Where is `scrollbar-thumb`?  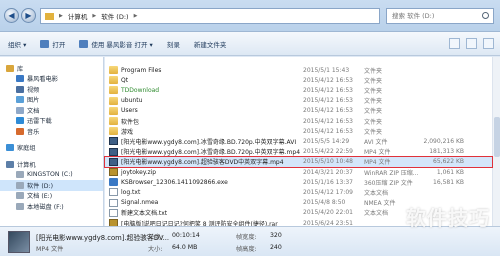 scrollbar-thumb is located at coordinates (497, 137).